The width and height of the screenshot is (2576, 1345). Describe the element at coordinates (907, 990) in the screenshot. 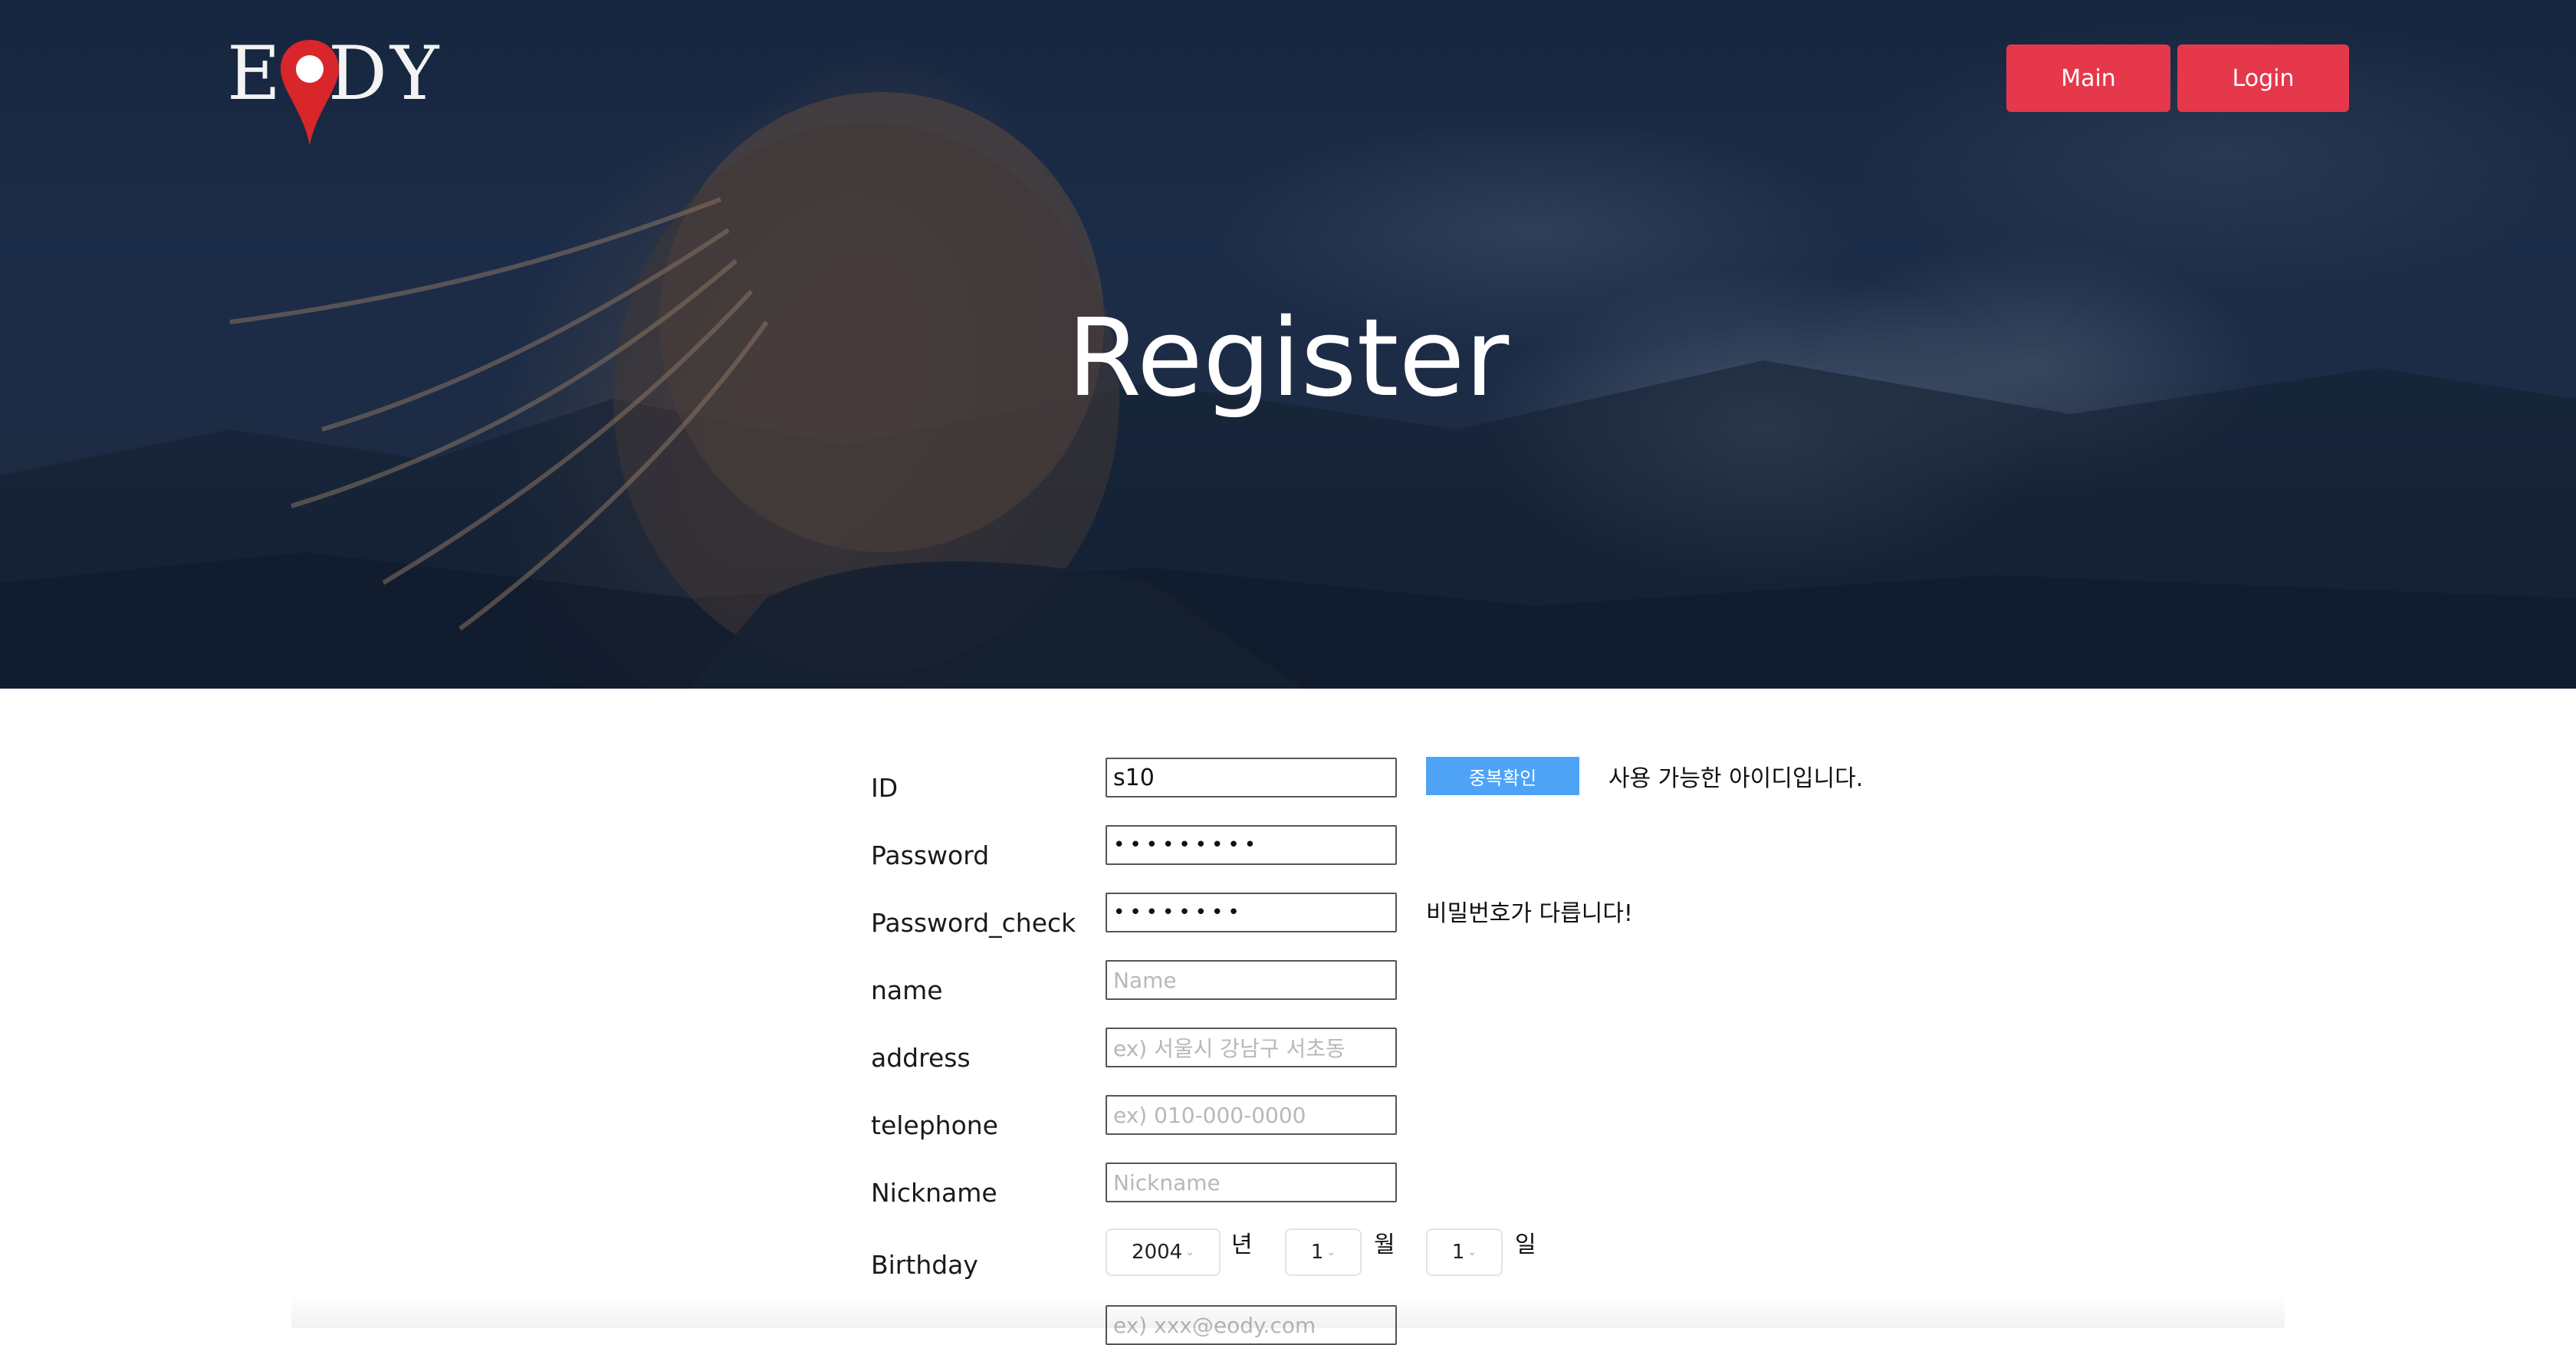

I see `name-label: name` at that location.